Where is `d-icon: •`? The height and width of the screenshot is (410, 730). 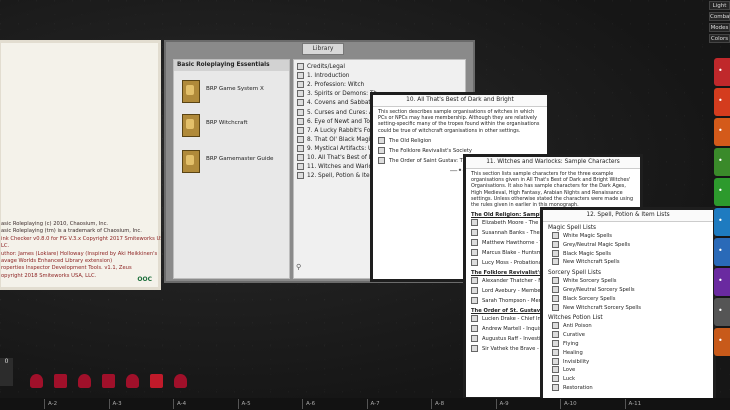 d-icon: • is located at coordinates (720, 70).